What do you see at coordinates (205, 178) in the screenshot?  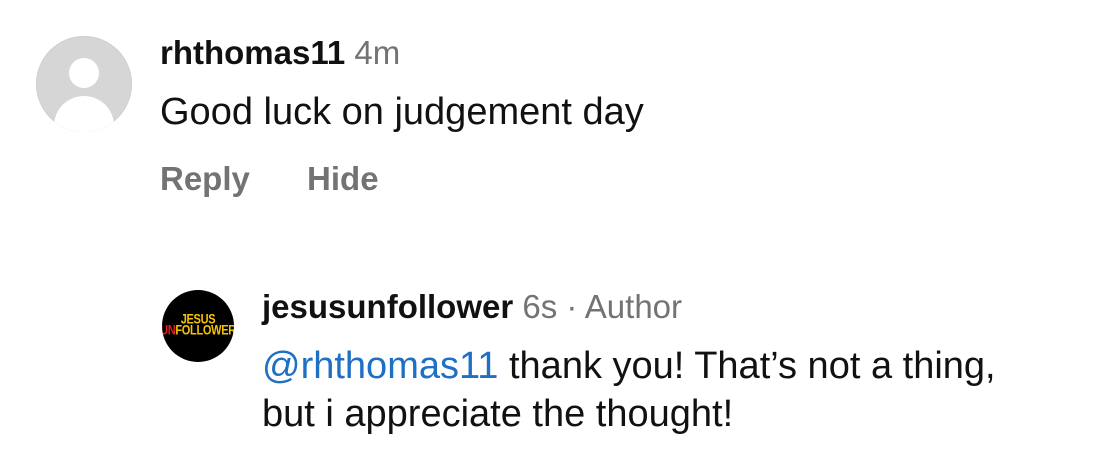 I see `reply-button: Reply` at bounding box center [205, 178].